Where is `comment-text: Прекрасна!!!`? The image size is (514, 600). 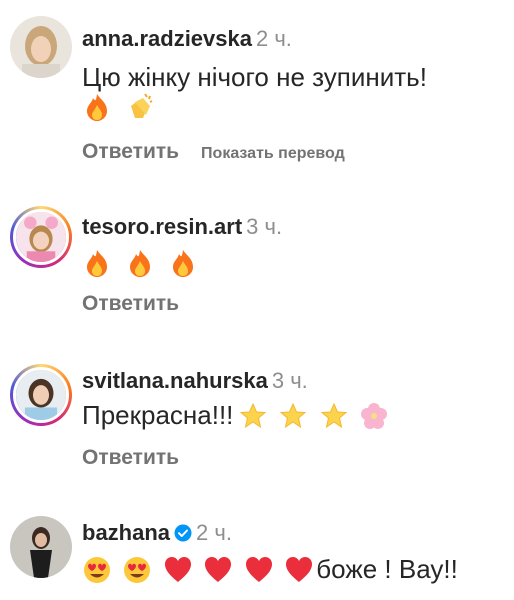
comment-text: Прекрасна!!! is located at coordinates (158, 415).